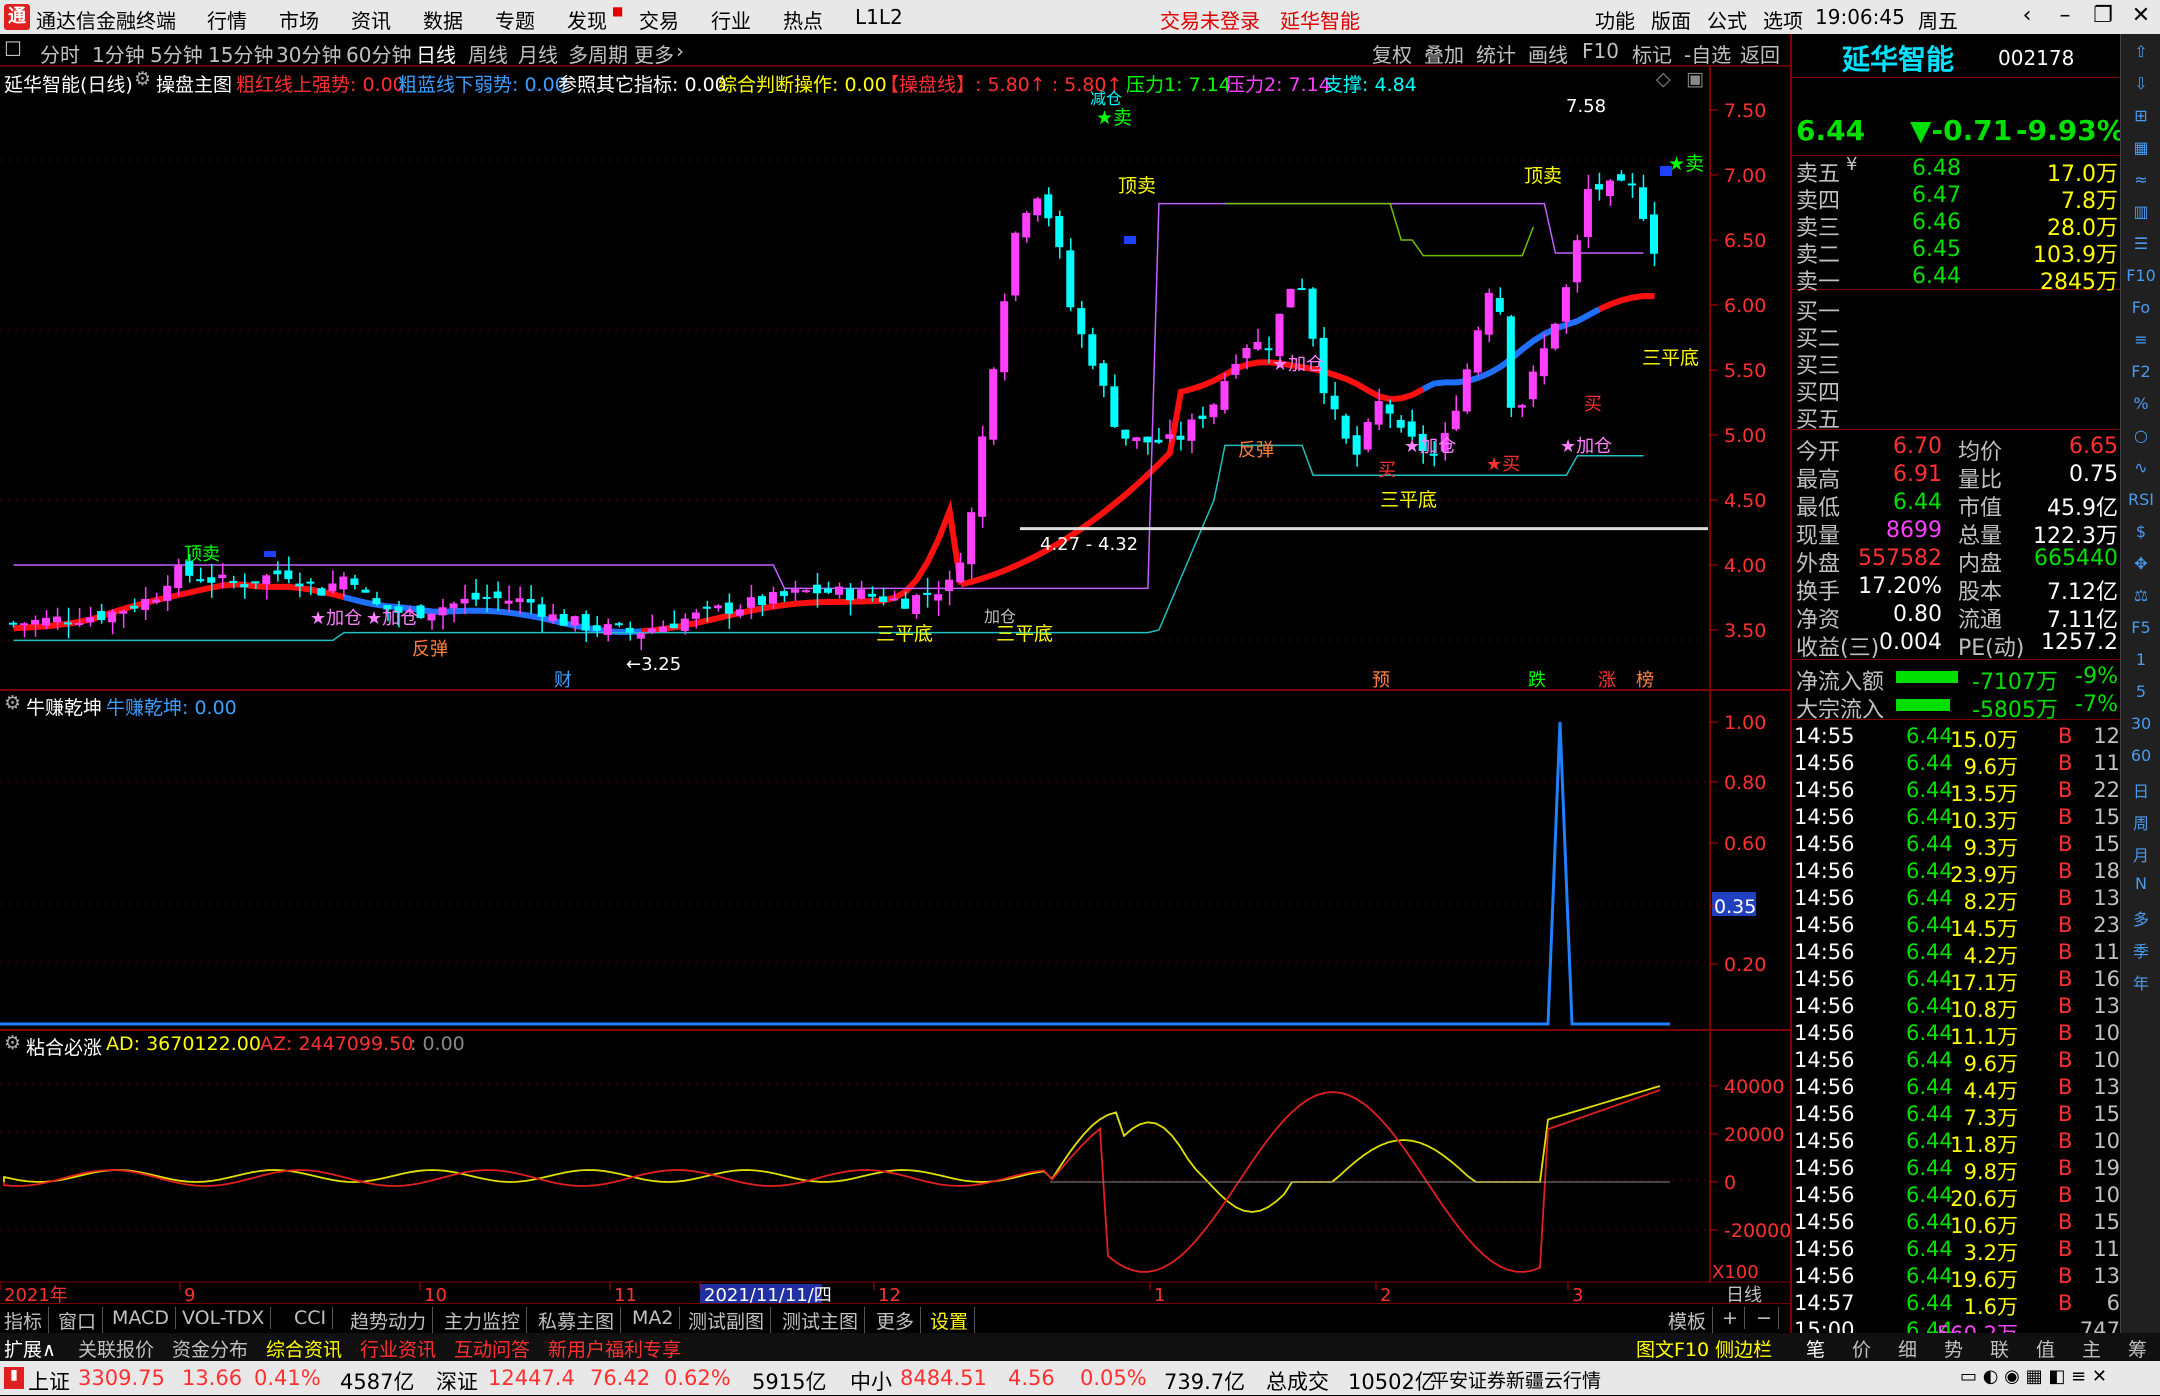  What do you see at coordinates (1745, 723) in the screenshot?
I see `sub1-tick: 1.00` at bounding box center [1745, 723].